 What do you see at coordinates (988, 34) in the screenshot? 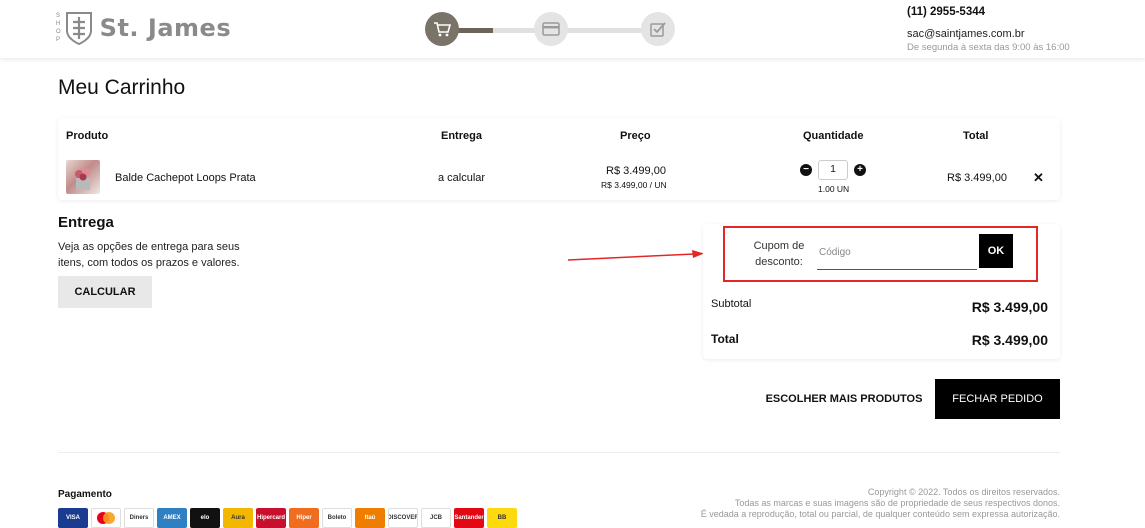
I see `email-address: sac@saintjames.com.br` at bounding box center [988, 34].